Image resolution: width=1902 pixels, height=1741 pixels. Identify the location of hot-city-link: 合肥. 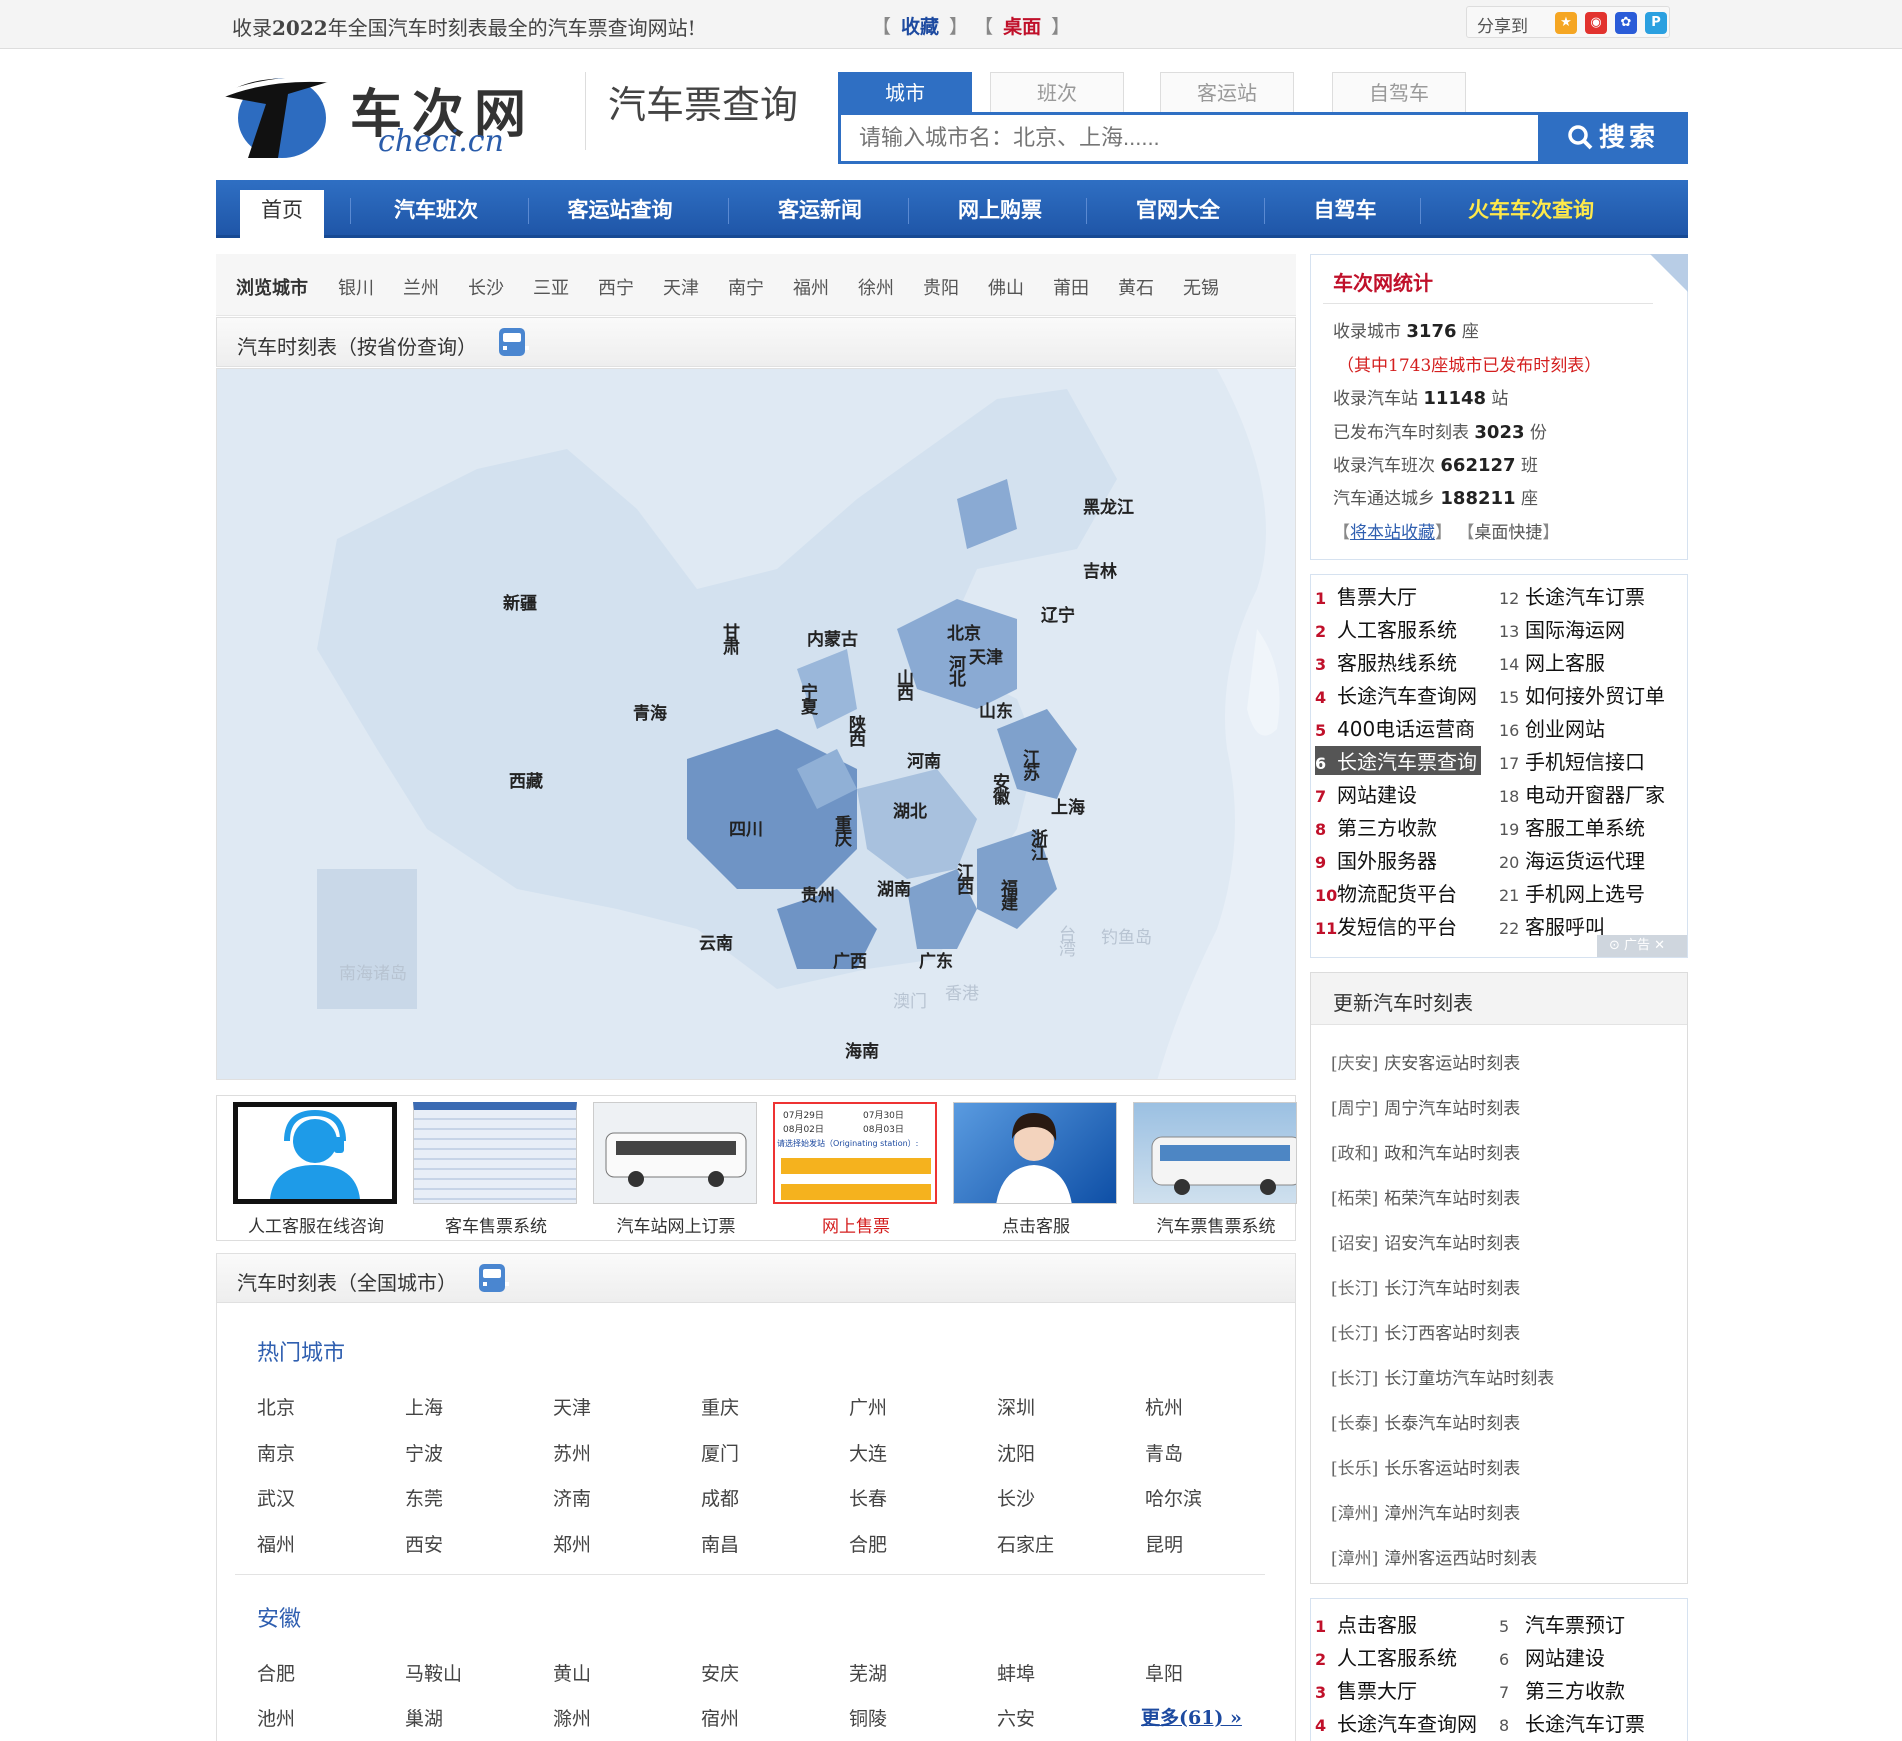
(868, 1543).